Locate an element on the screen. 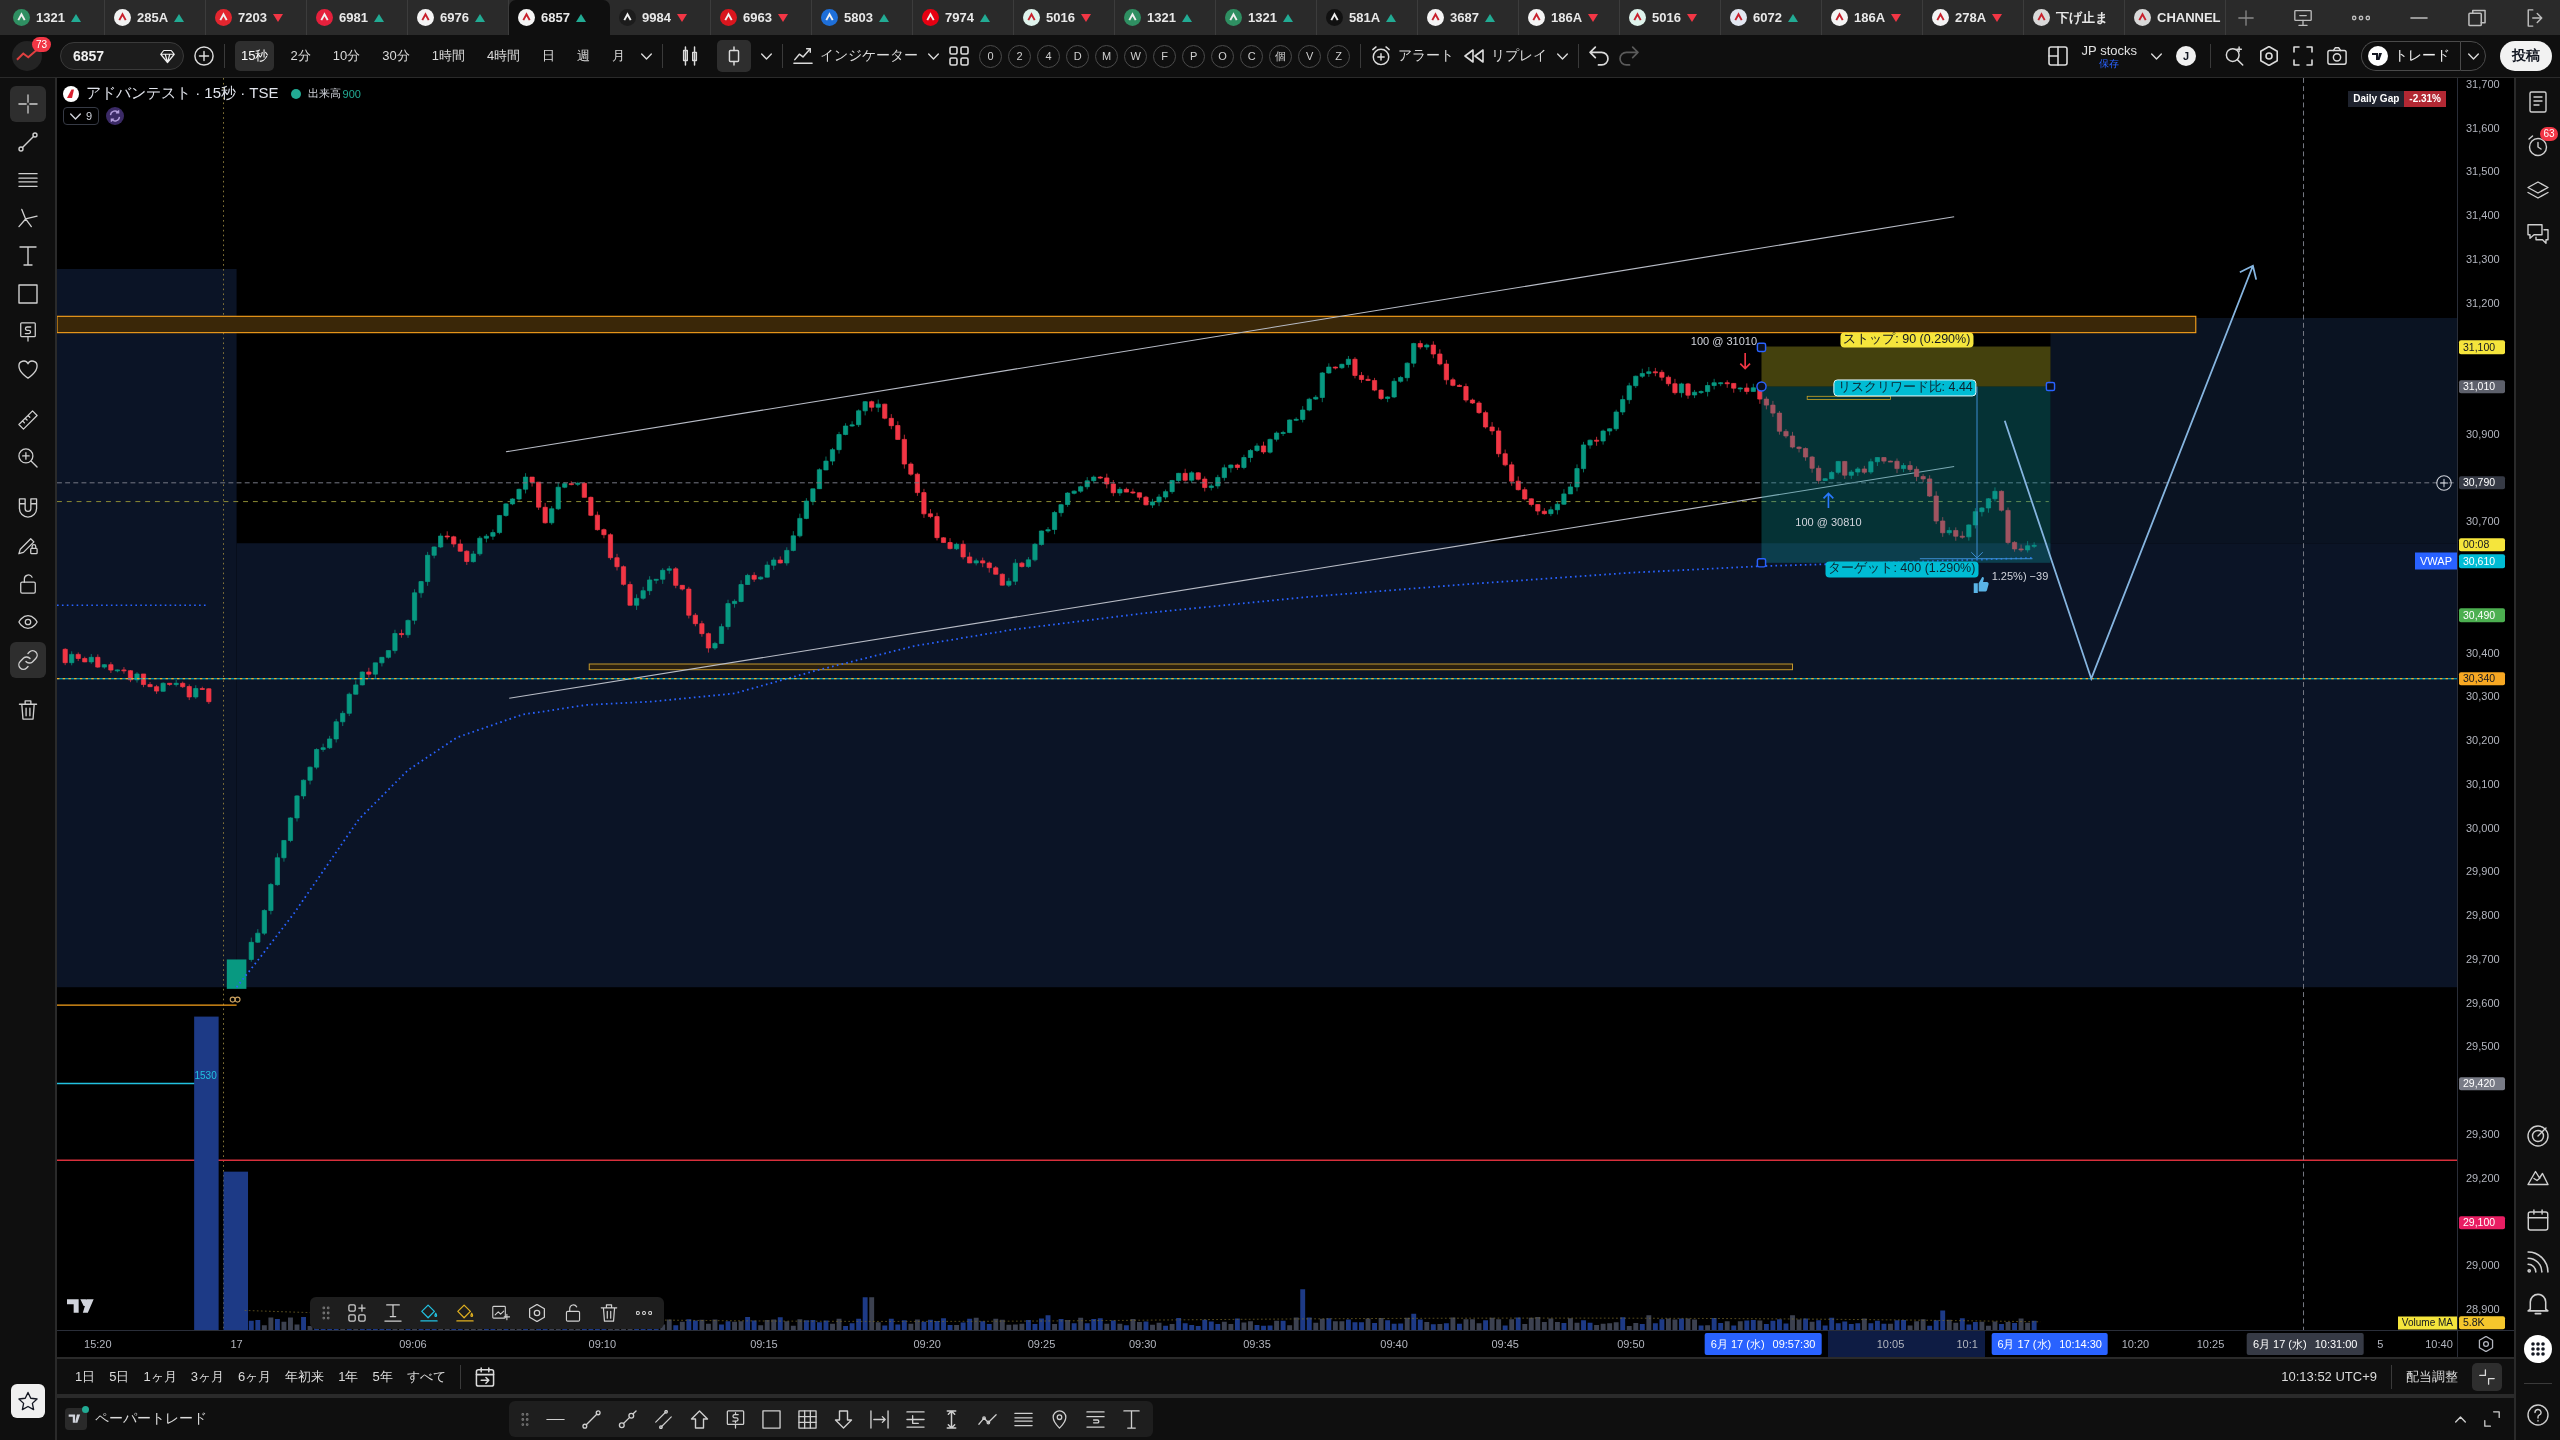  resistance-zone is located at coordinates (1127, 324).